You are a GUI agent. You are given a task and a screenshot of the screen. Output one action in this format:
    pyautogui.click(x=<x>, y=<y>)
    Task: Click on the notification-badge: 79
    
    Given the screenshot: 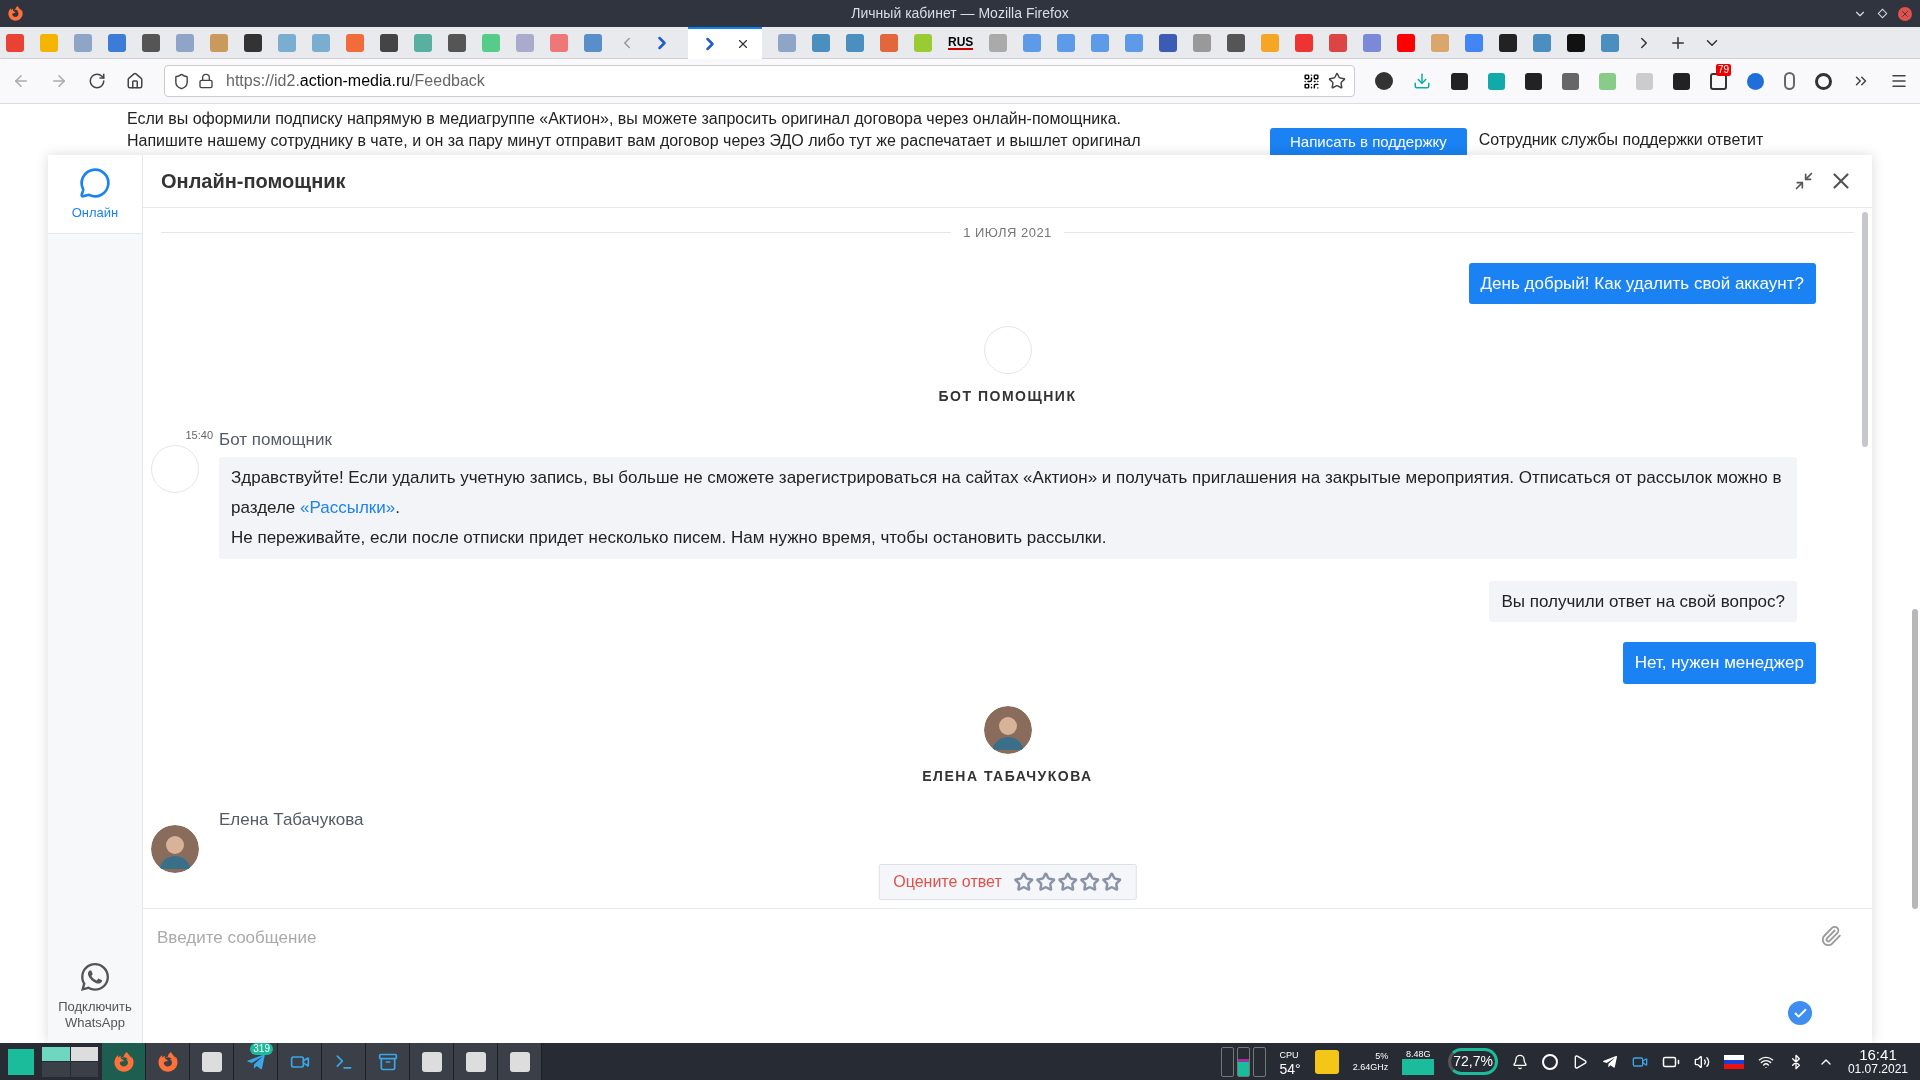 What is the action you would take?
    pyautogui.click(x=1724, y=69)
    